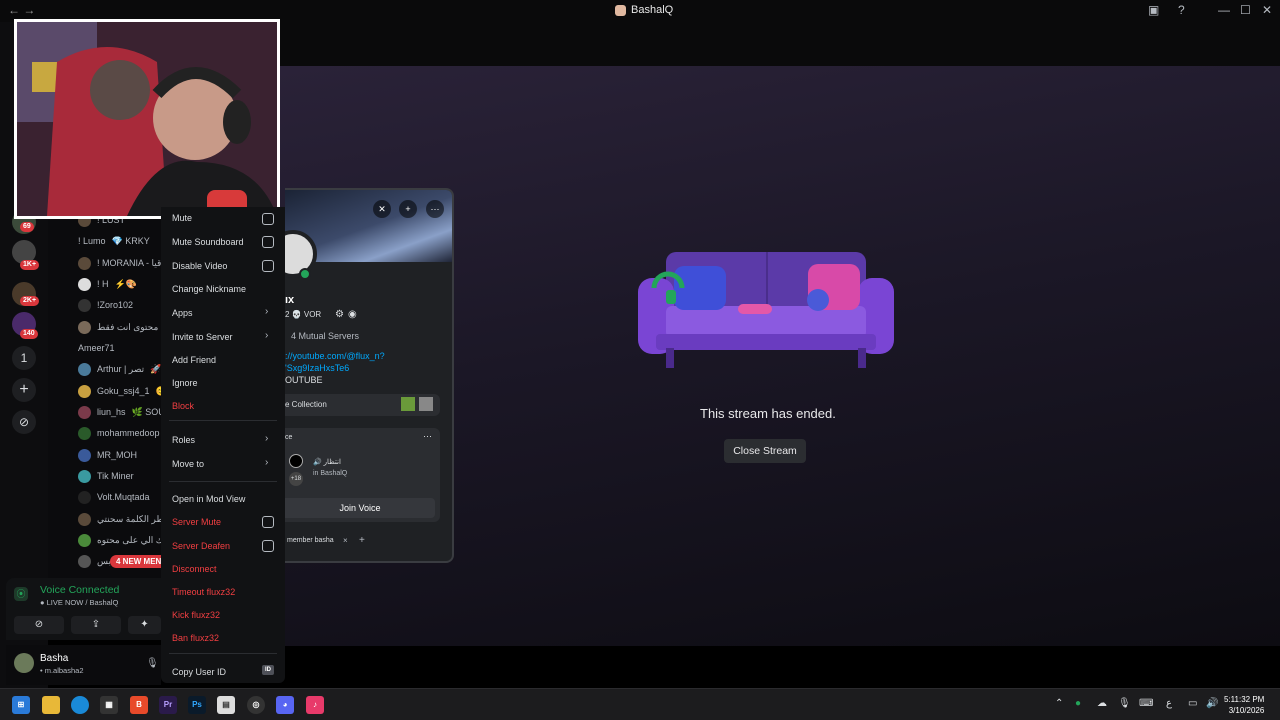 This screenshot has height=720, width=1280. What do you see at coordinates (268, 546) in the screenshot?
I see `server-deafen-checkbox` at bounding box center [268, 546].